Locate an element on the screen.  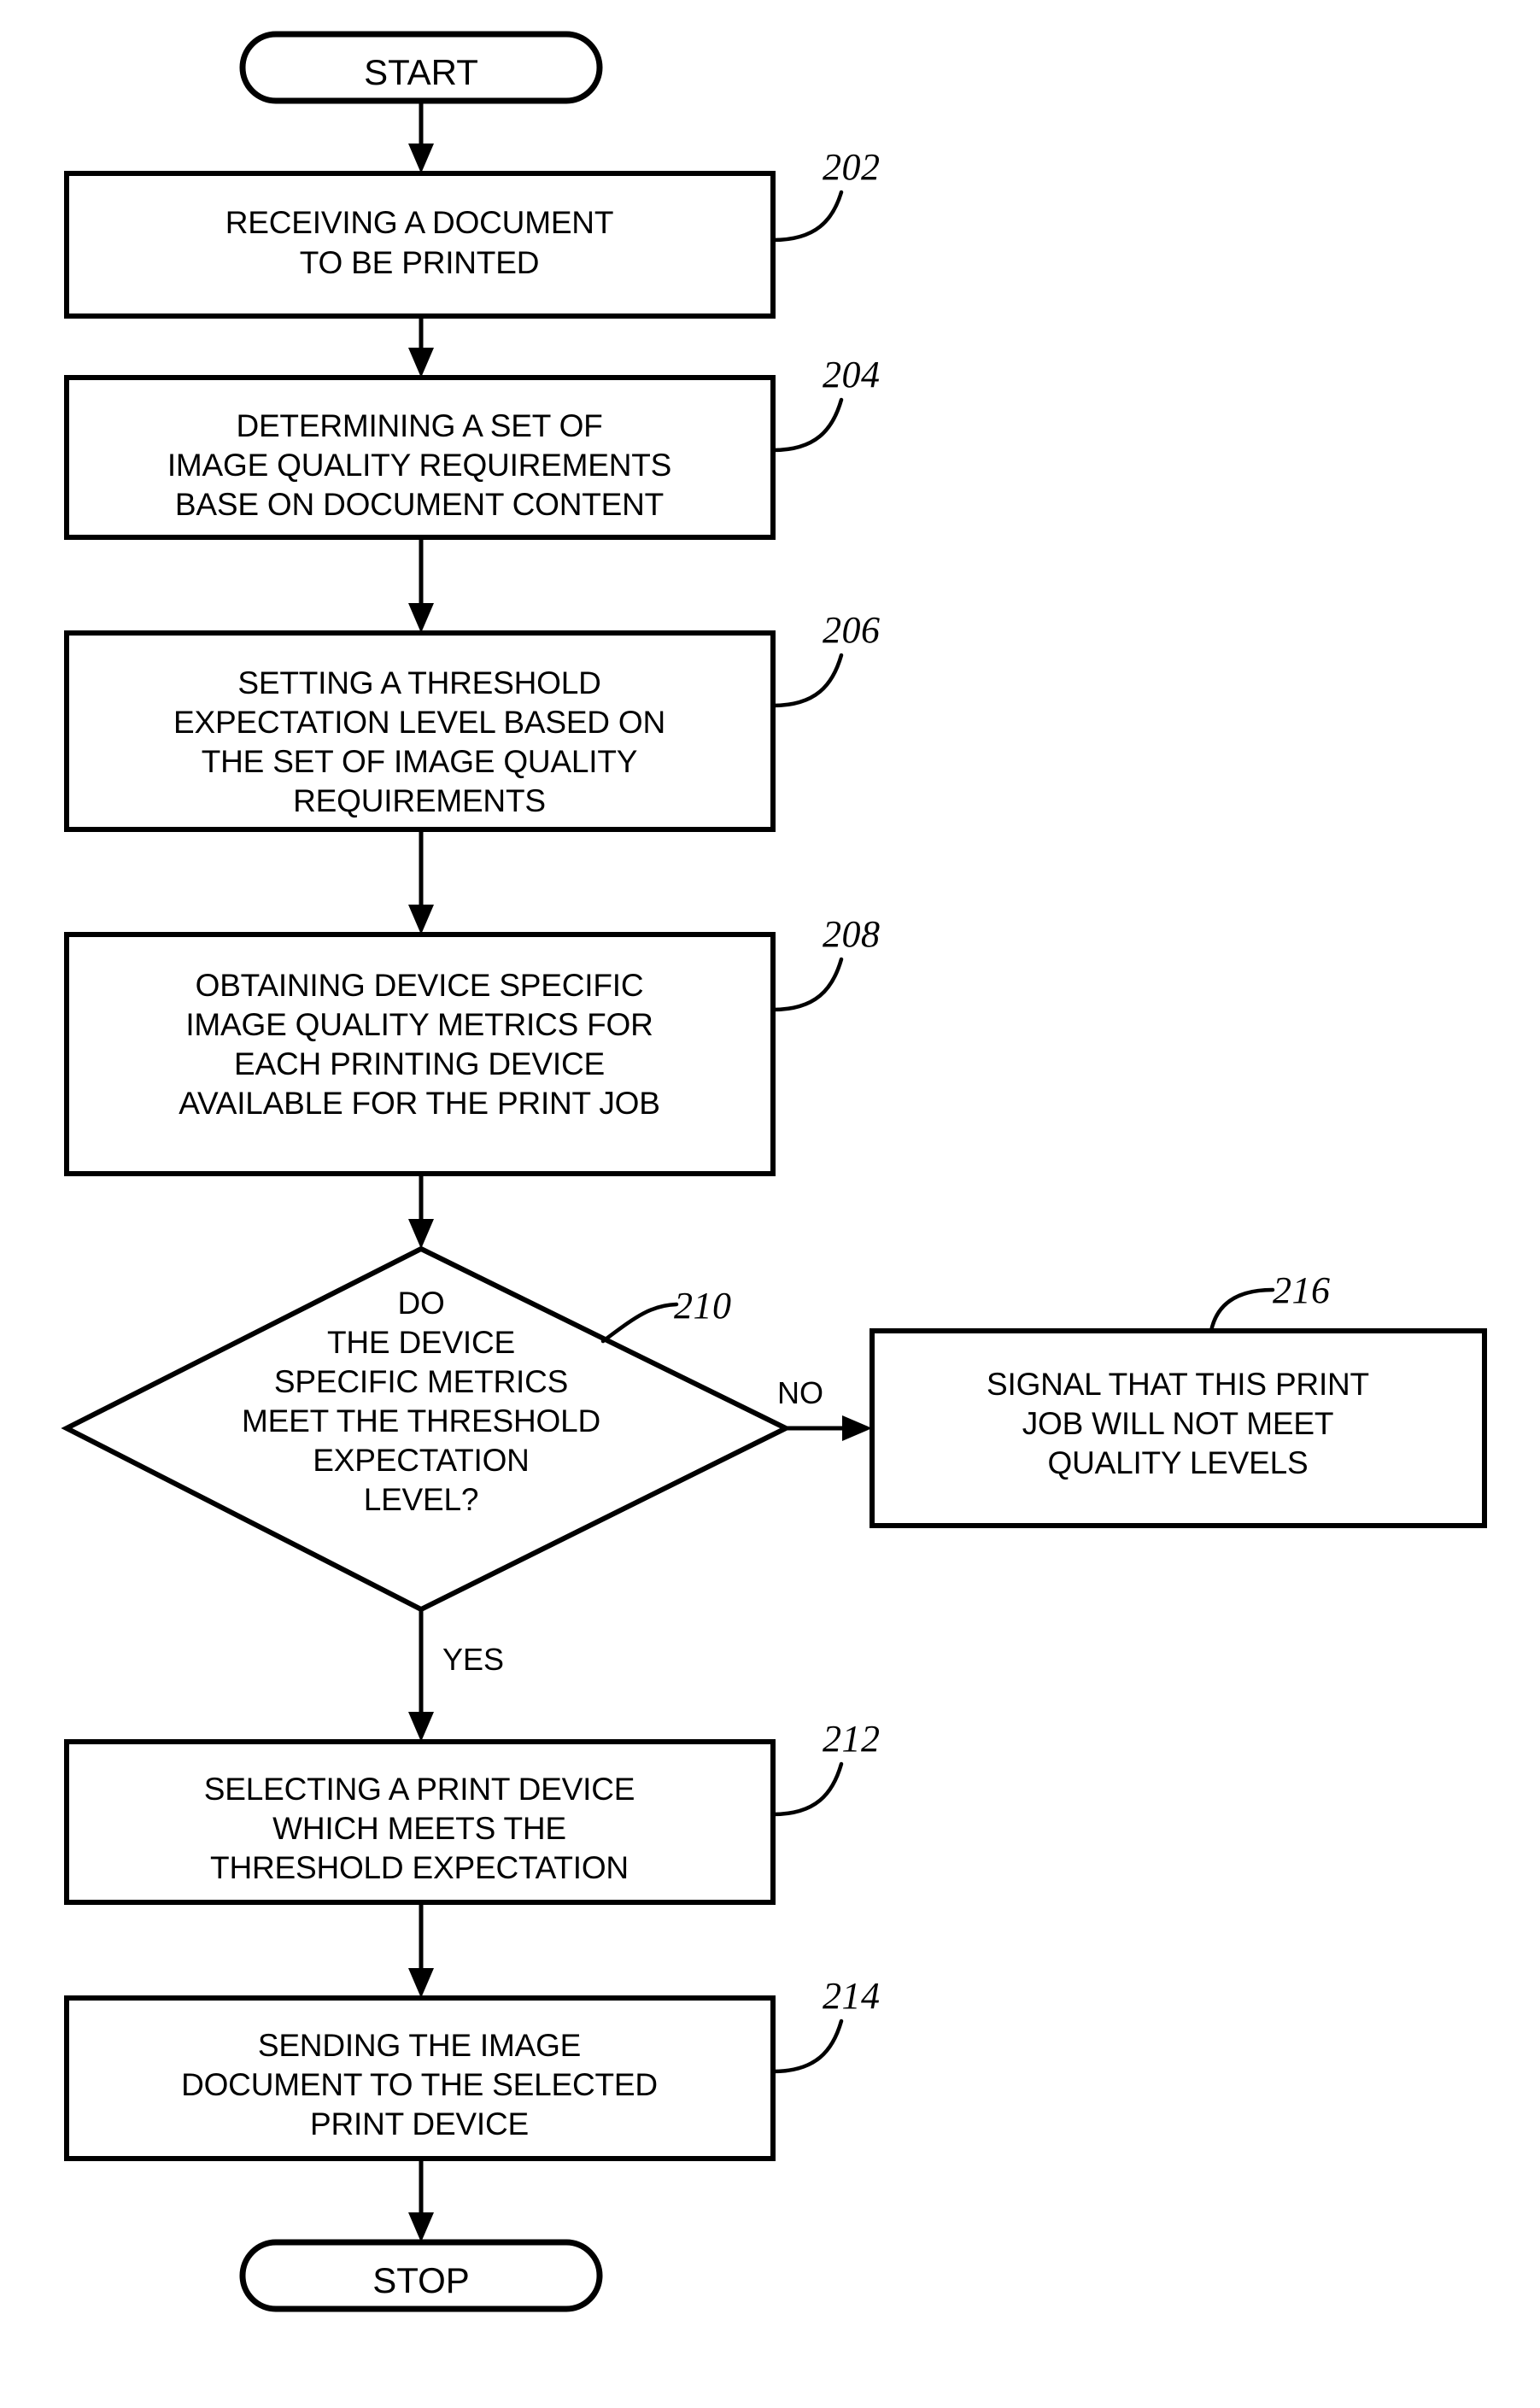
step-216-line-3: QUALITY LEVELS is located at coordinates (1178, 1462).